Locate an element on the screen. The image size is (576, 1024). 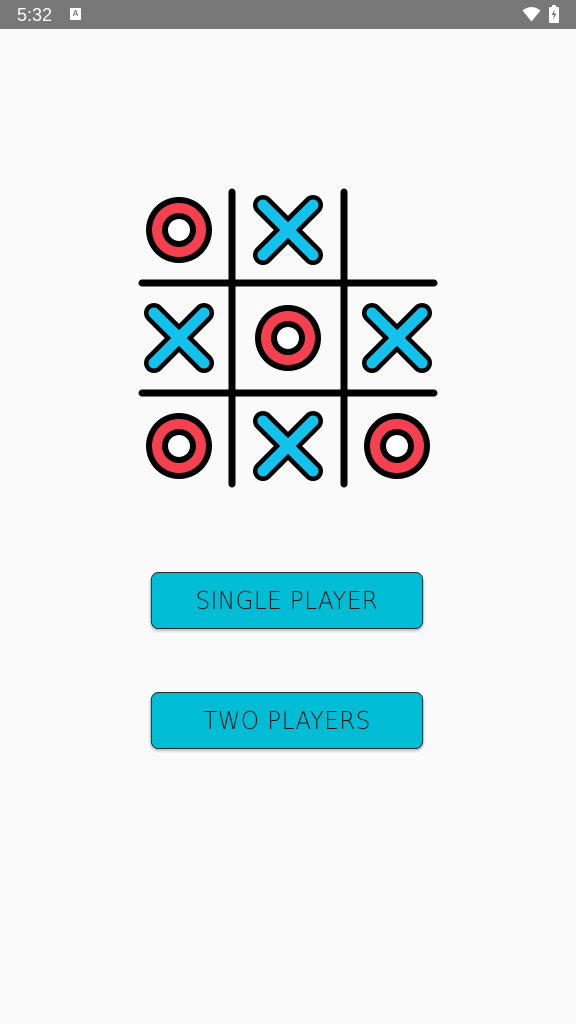
notification-glyph: A is located at coordinates (75, 13).